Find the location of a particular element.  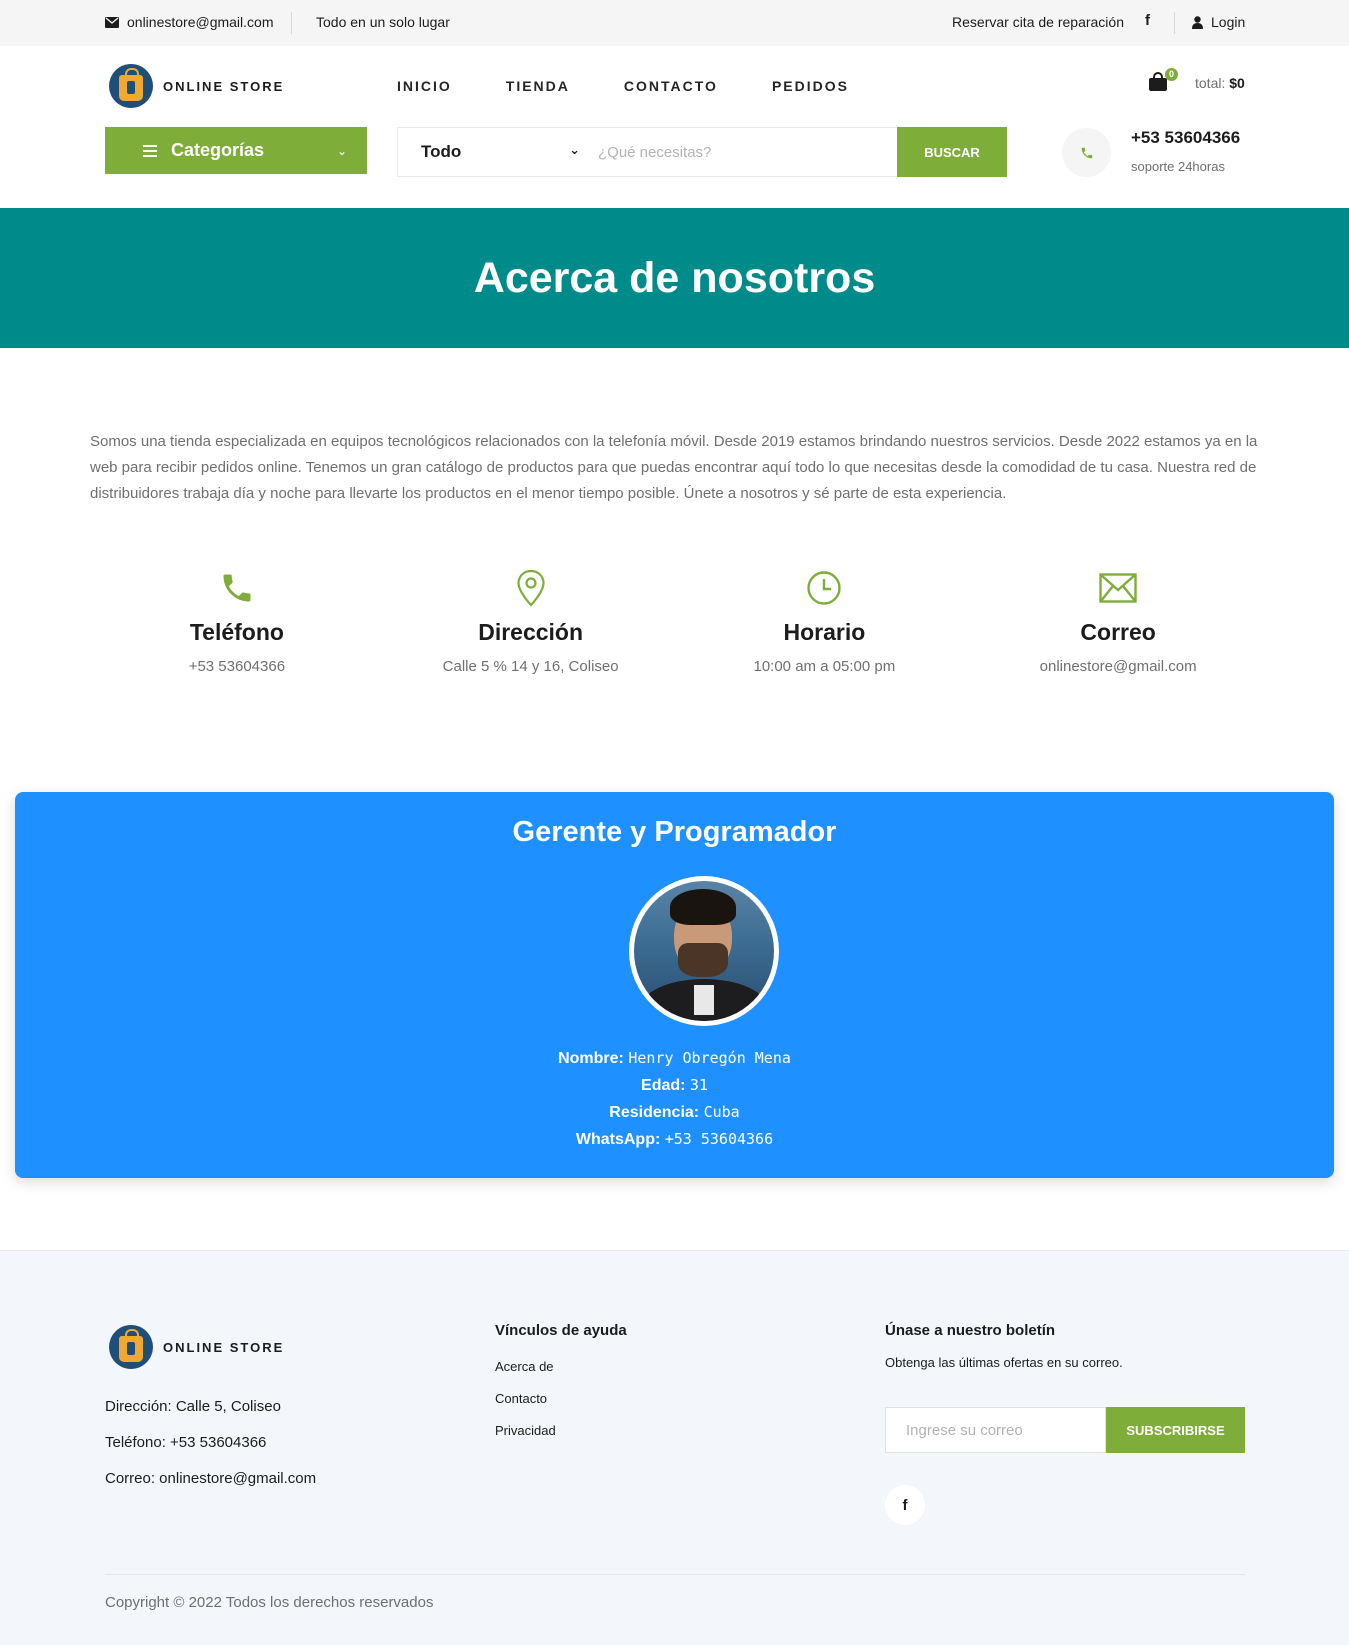

info-title: Correo is located at coordinates (1118, 632).